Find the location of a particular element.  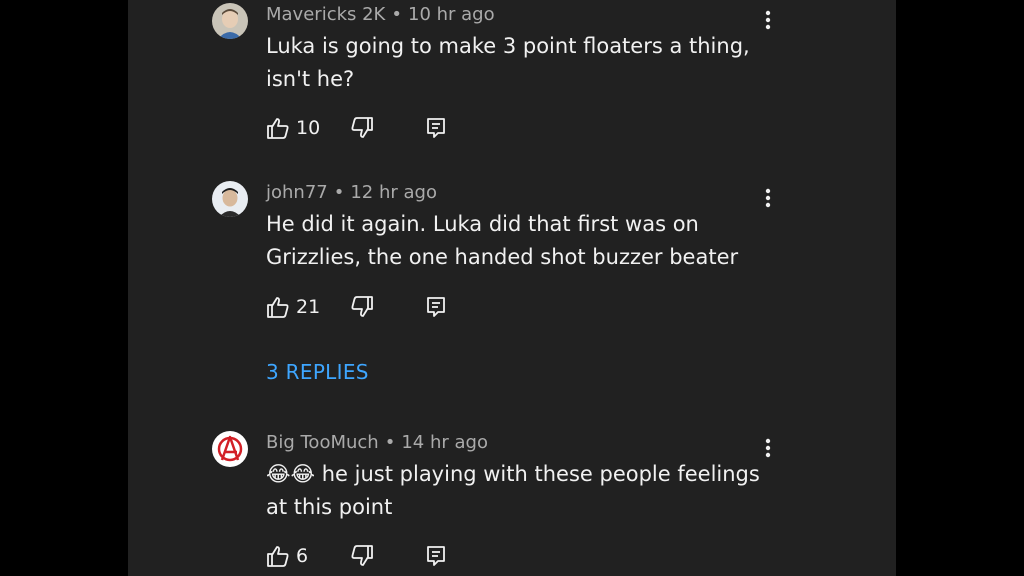

comment-time: 10 hr ago is located at coordinates (451, 14).